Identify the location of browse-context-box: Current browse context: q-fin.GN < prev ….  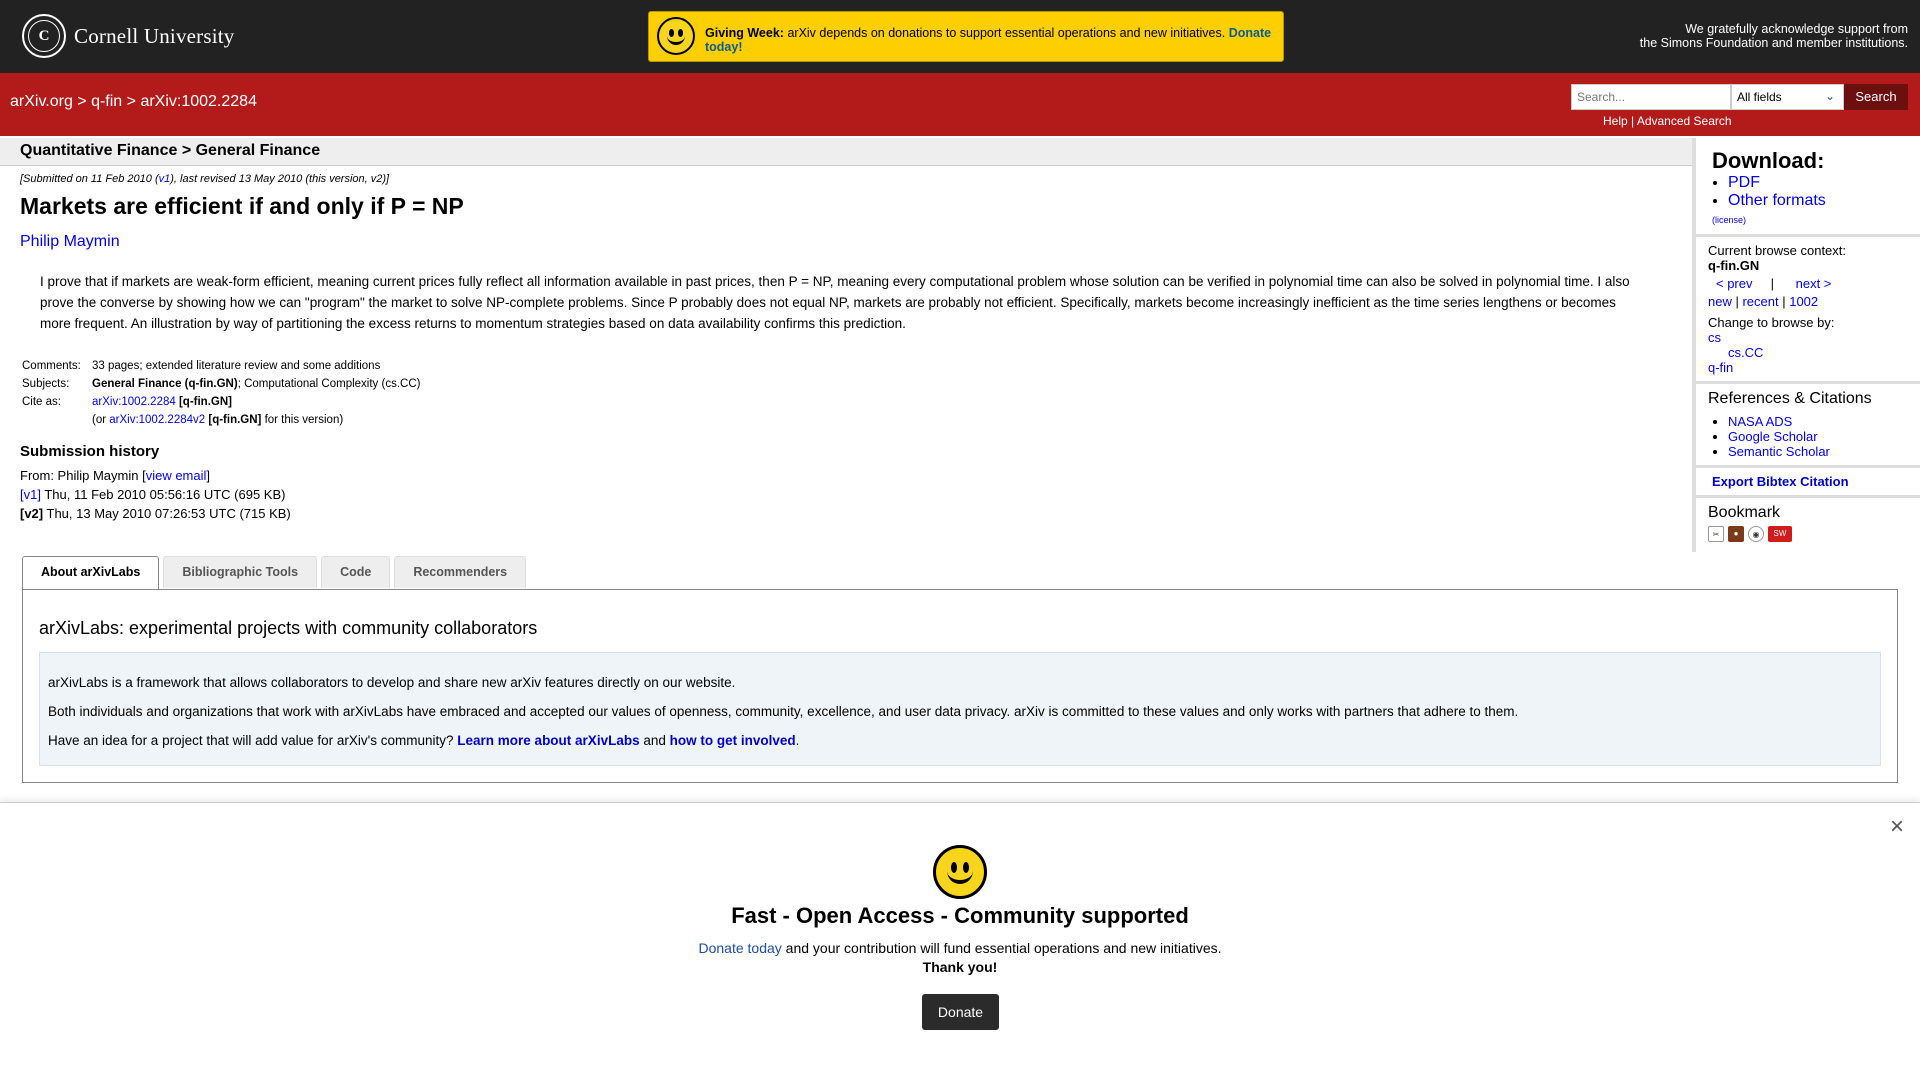
(1808, 310).